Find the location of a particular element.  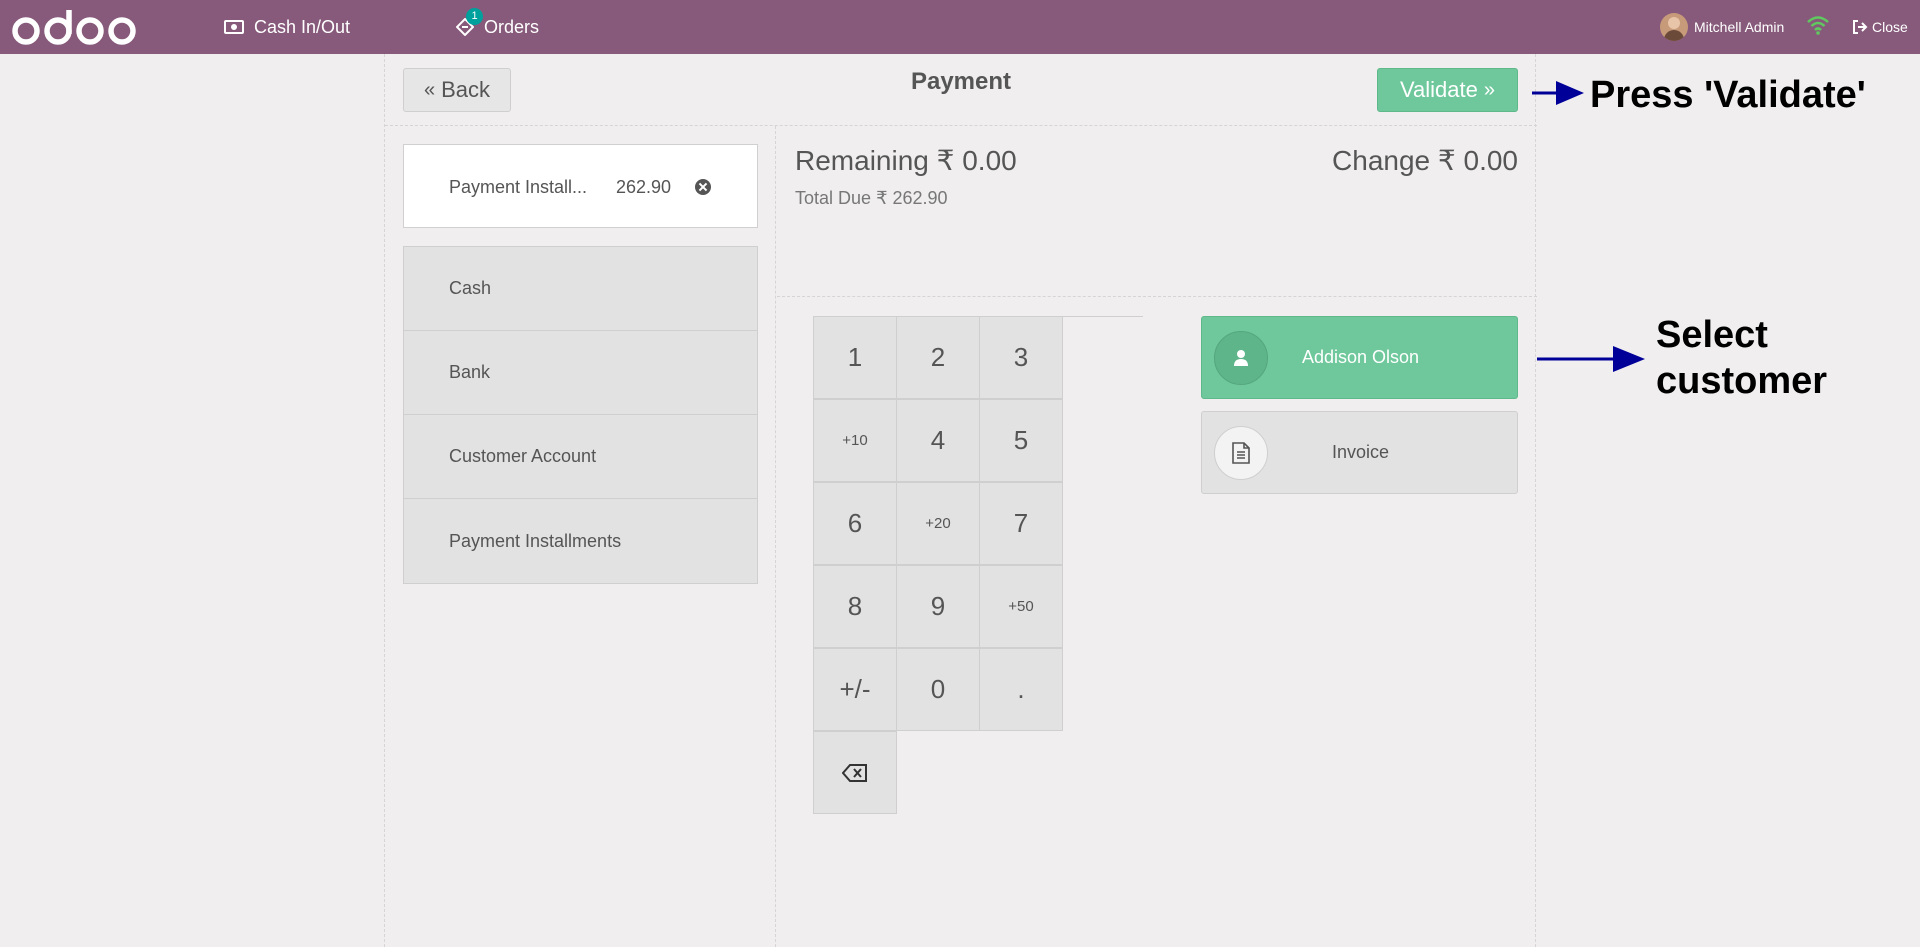

invoice-button: Invoice is located at coordinates (1359, 452).